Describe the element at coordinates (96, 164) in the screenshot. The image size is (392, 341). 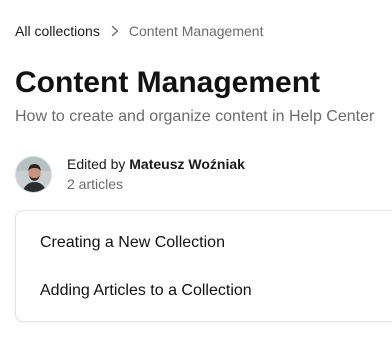
I see `edited-by-prefix: Edited by` at that location.